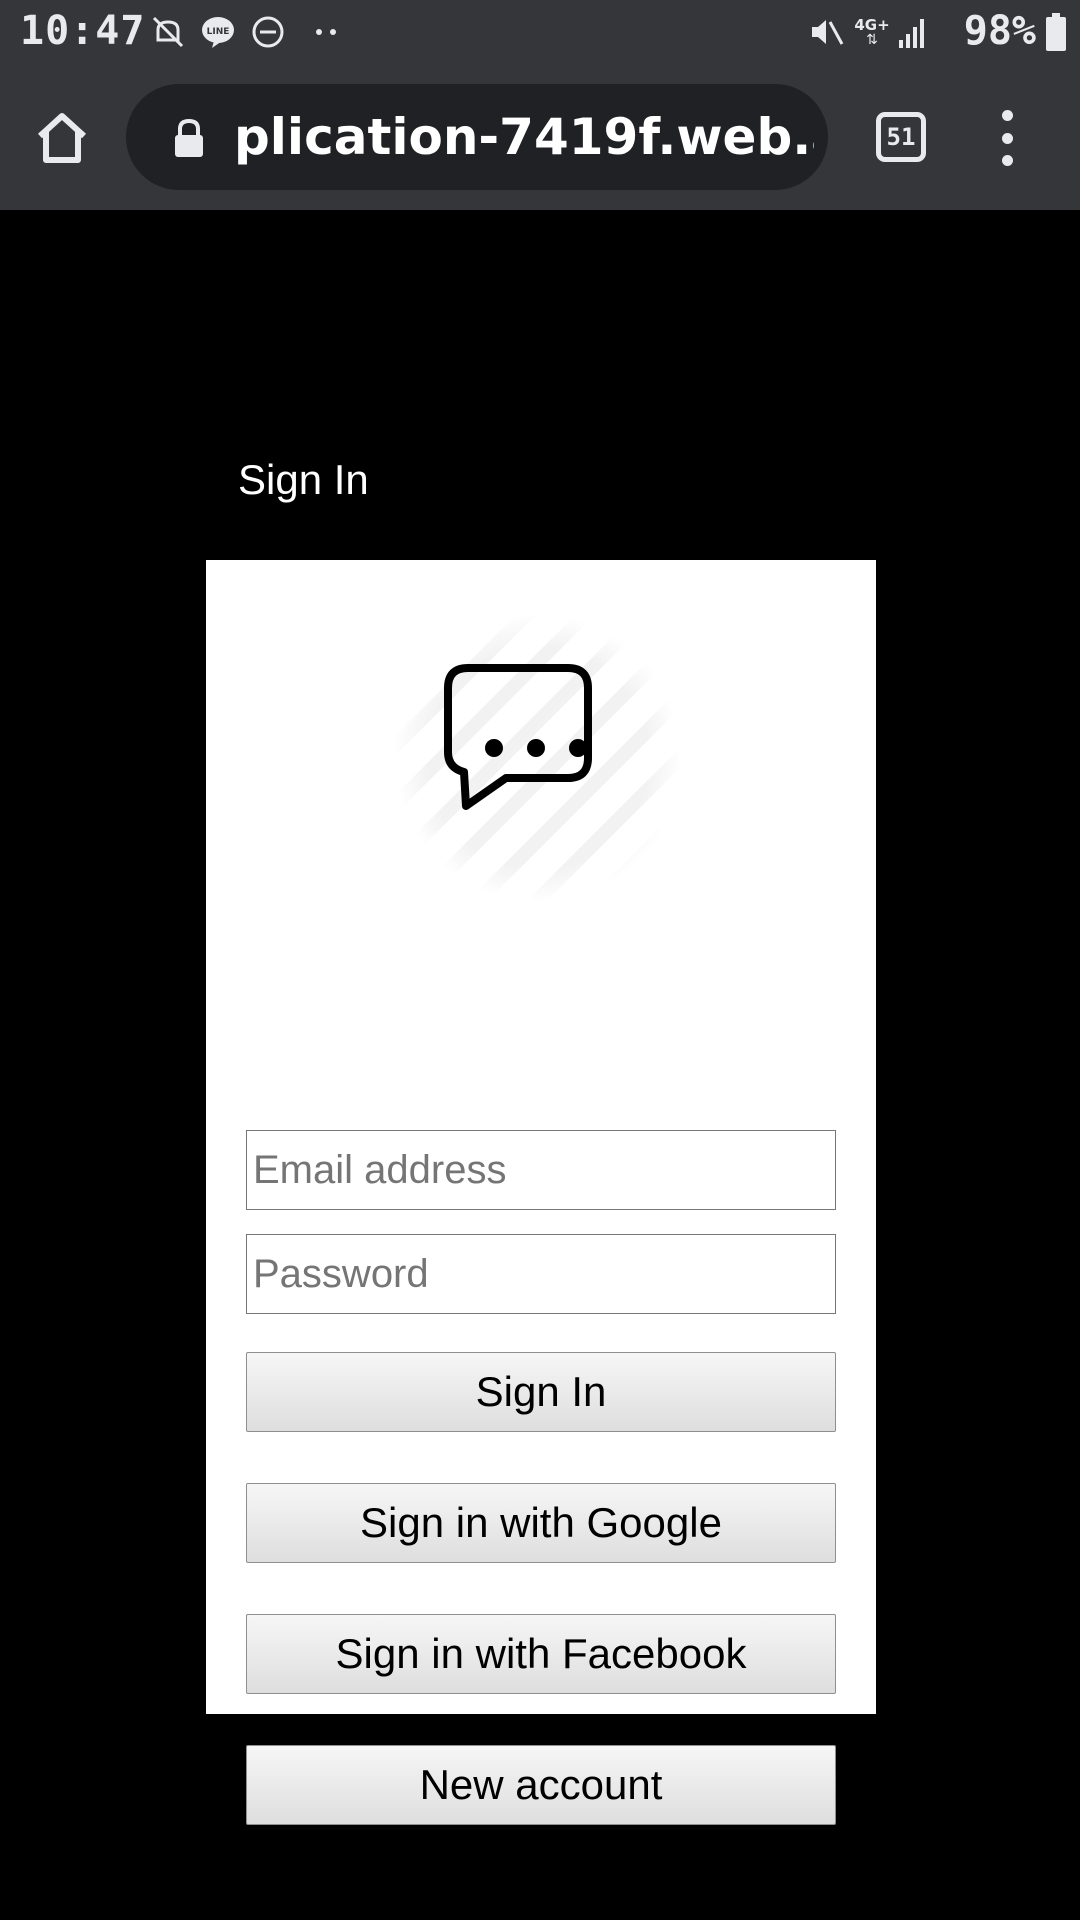 Image resolution: width=1080 pixels, height=1920 pixels. What do you see at coordinates (541, 1392) in the screenshot?
I see `sign-in-button: Sign In` at bounding box center [541, 1392].